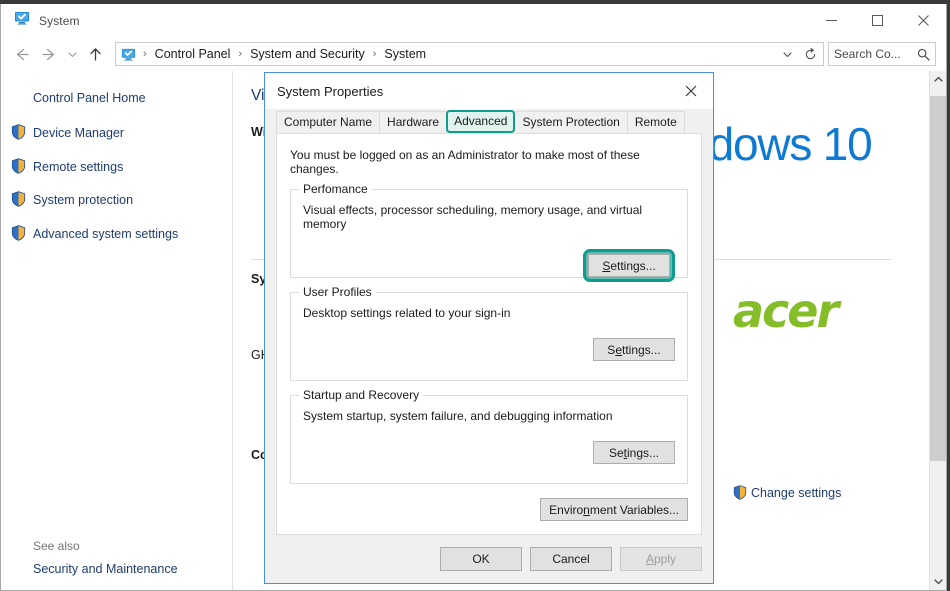 This screenshot has width=950, height=591. I want to click on tab-advanced: Advanced, so click(481, 121).